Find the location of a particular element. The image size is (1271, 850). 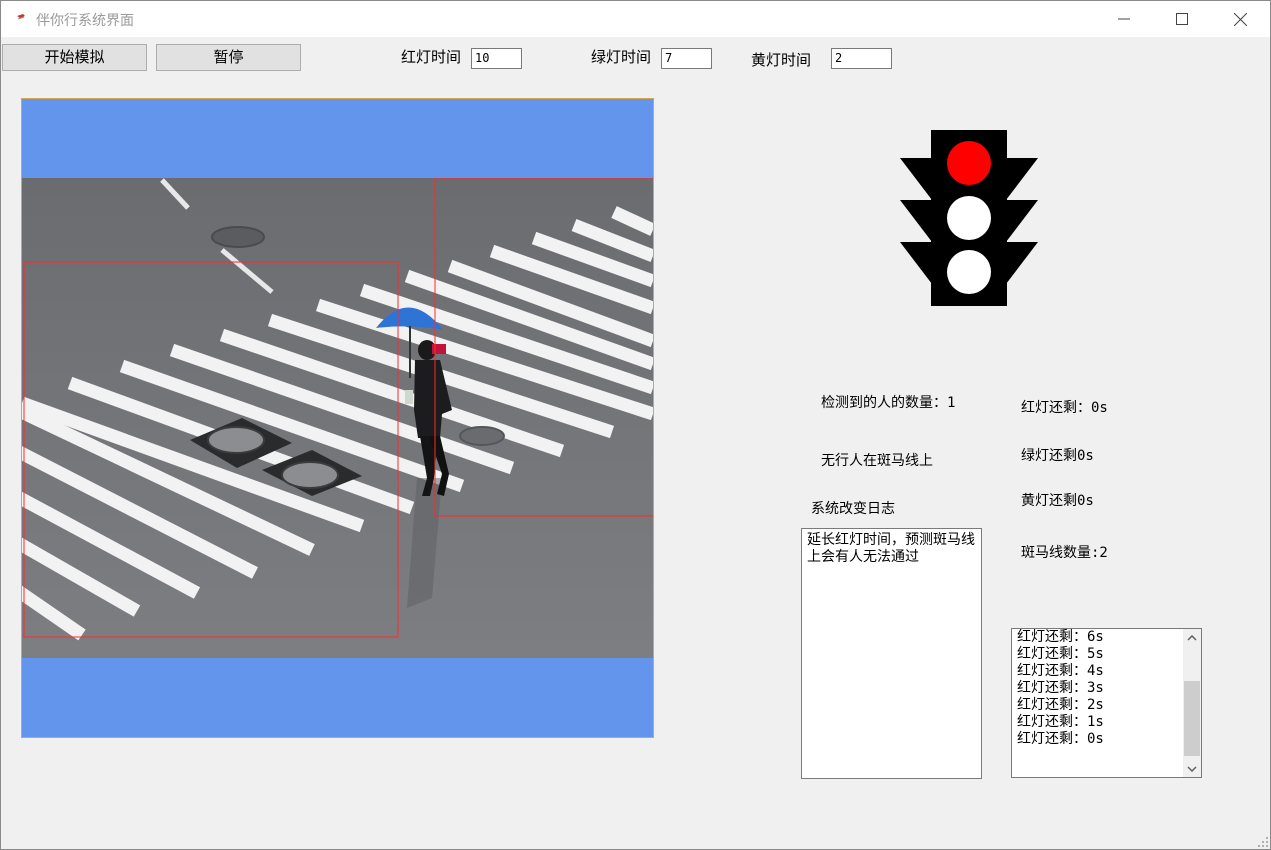

title-bar: 伴你行系统界面 is located at coordinates (635, 19).